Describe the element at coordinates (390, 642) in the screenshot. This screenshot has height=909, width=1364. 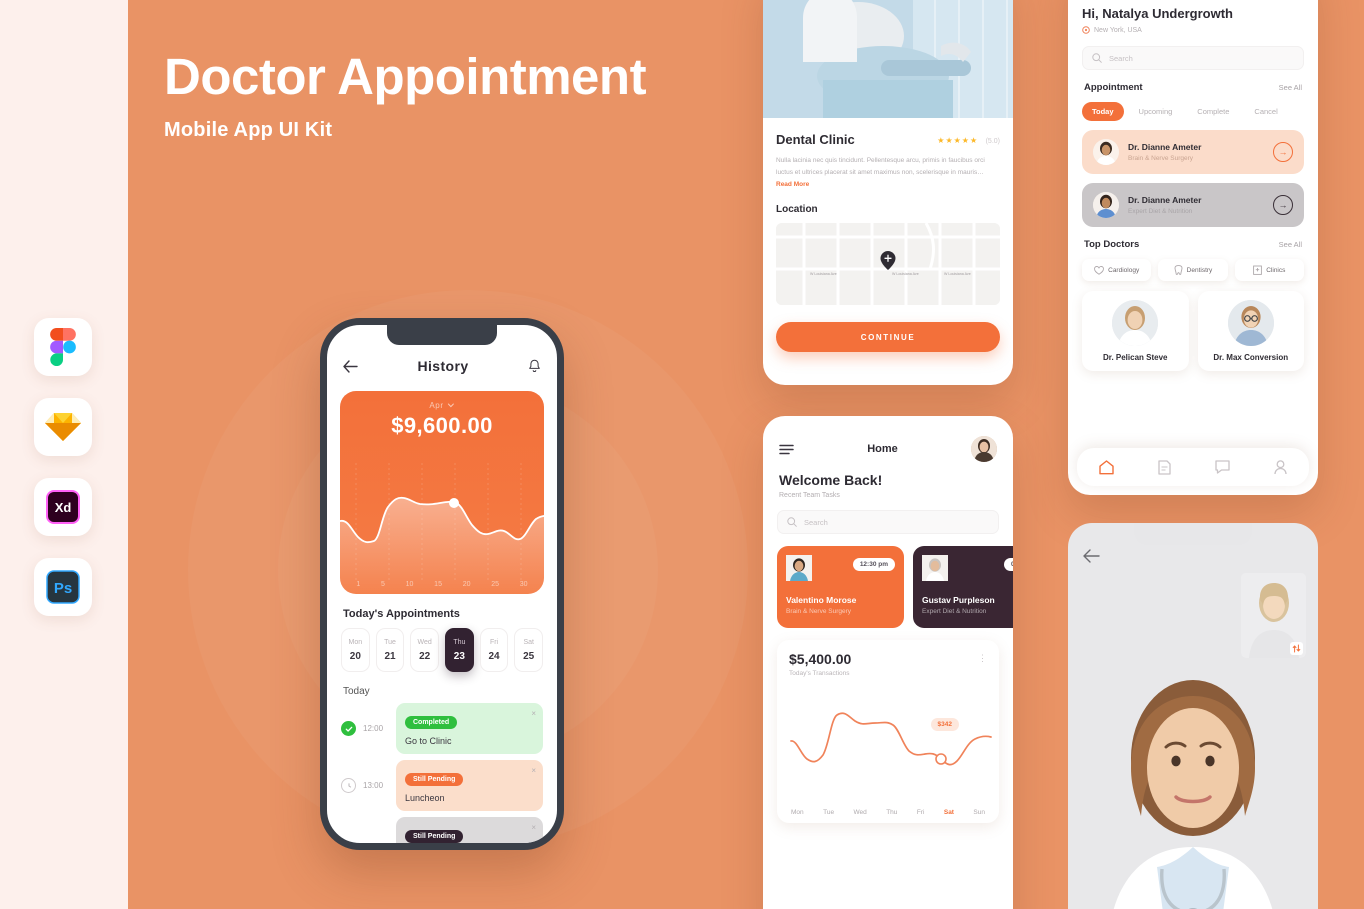
I see `day-name: Tue` at that location.